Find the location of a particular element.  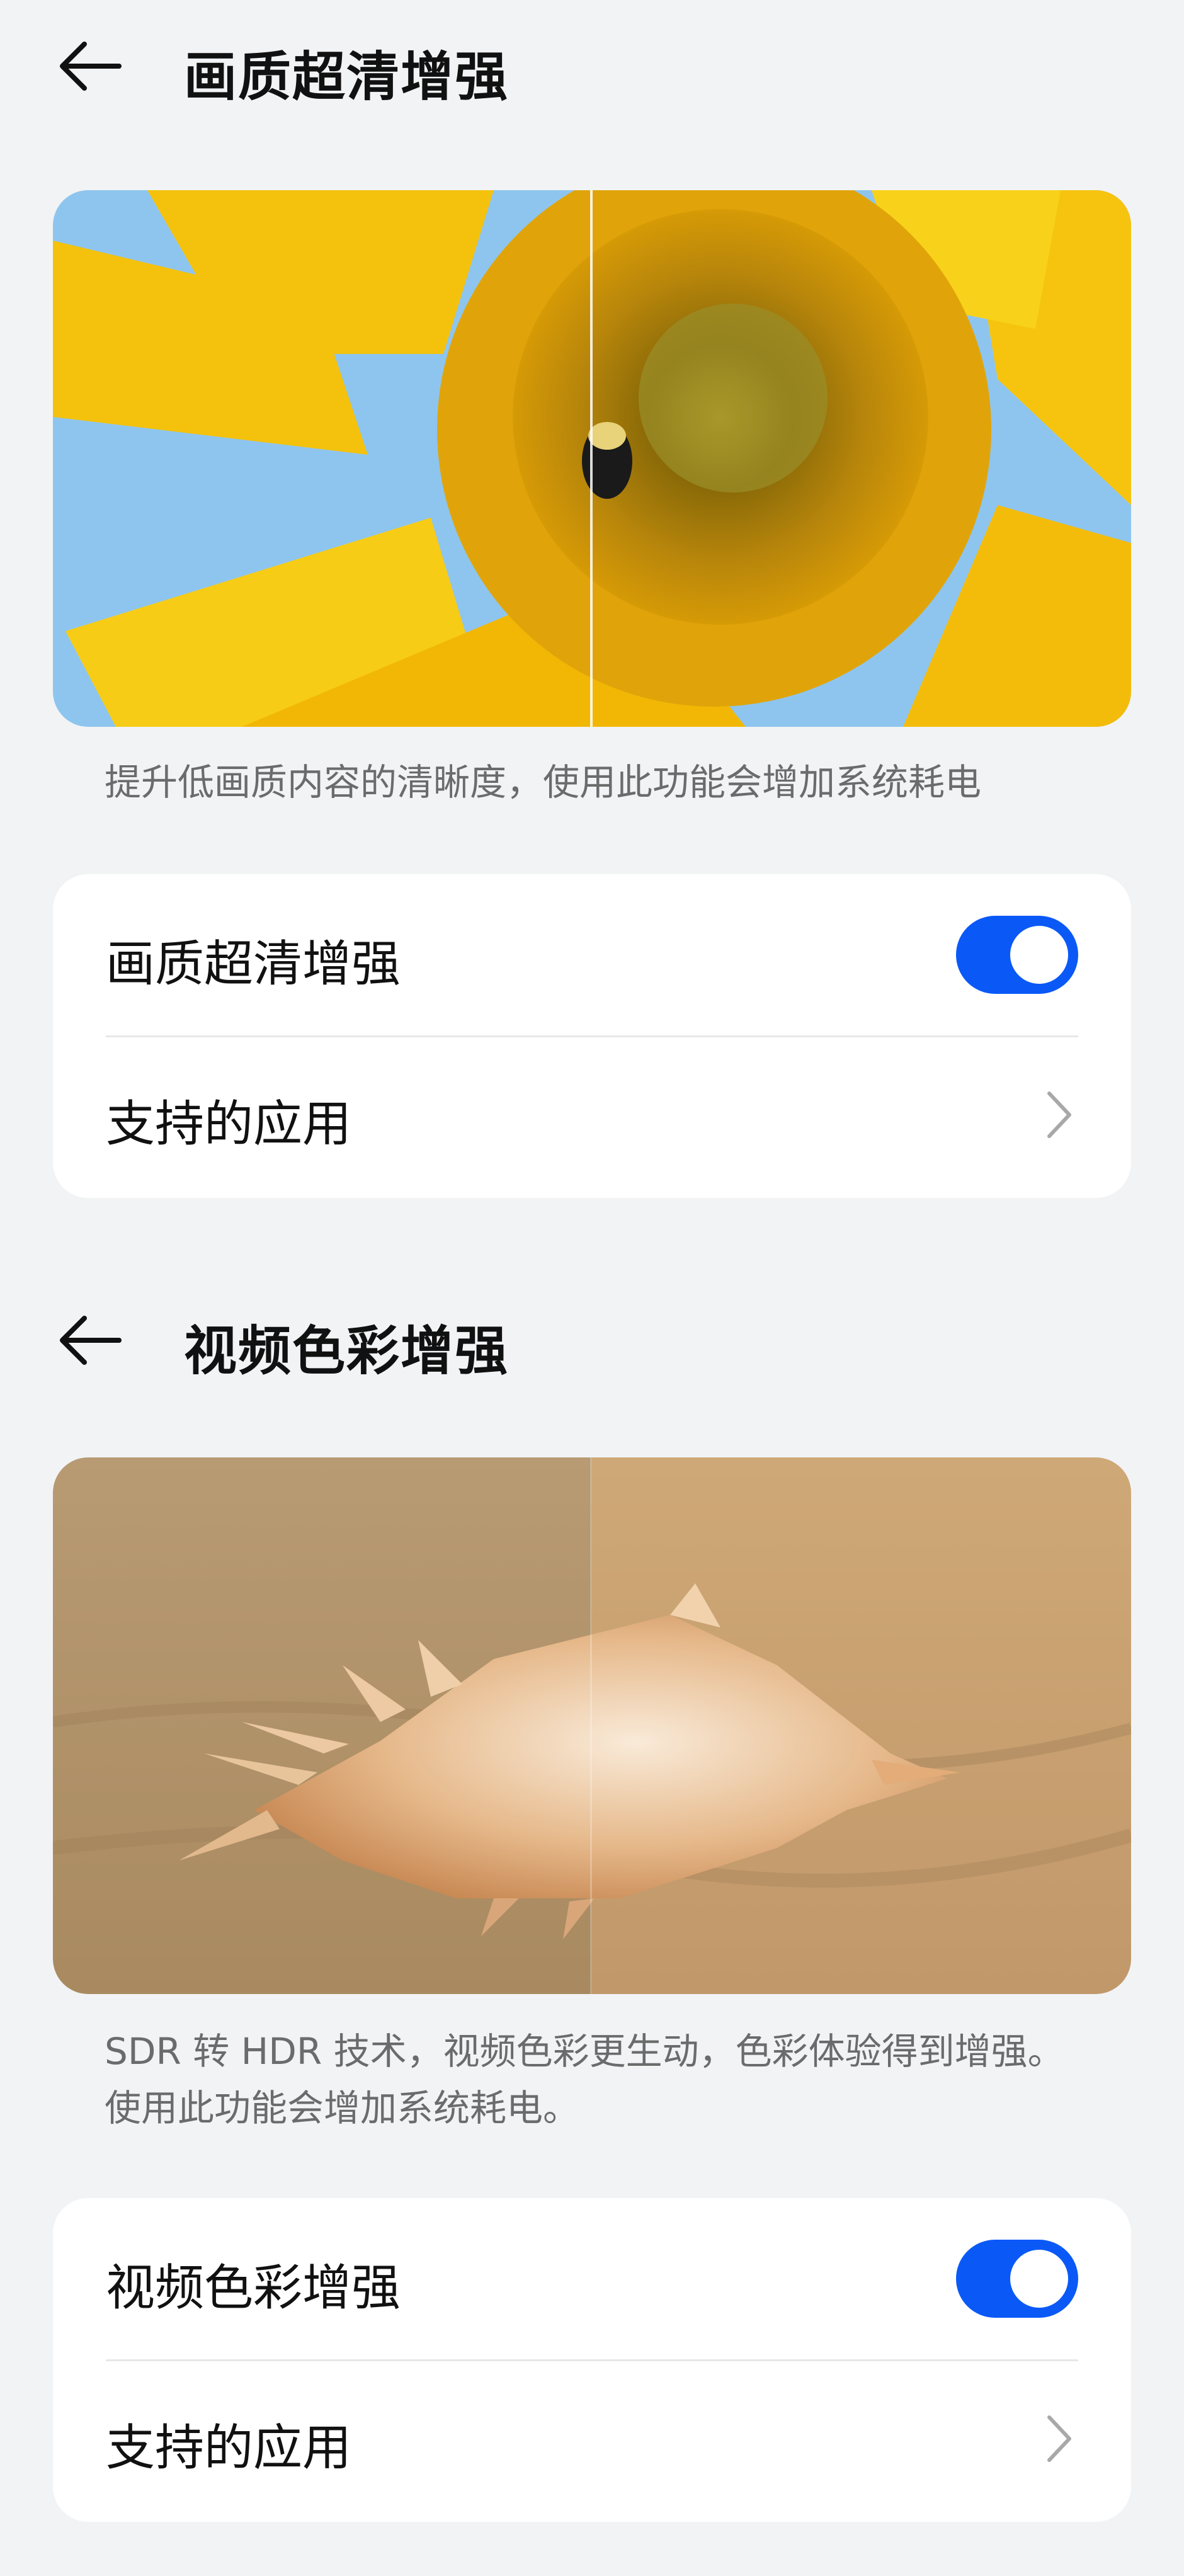

color-enhancement-toggle is located at coordinates (1017, 2279).